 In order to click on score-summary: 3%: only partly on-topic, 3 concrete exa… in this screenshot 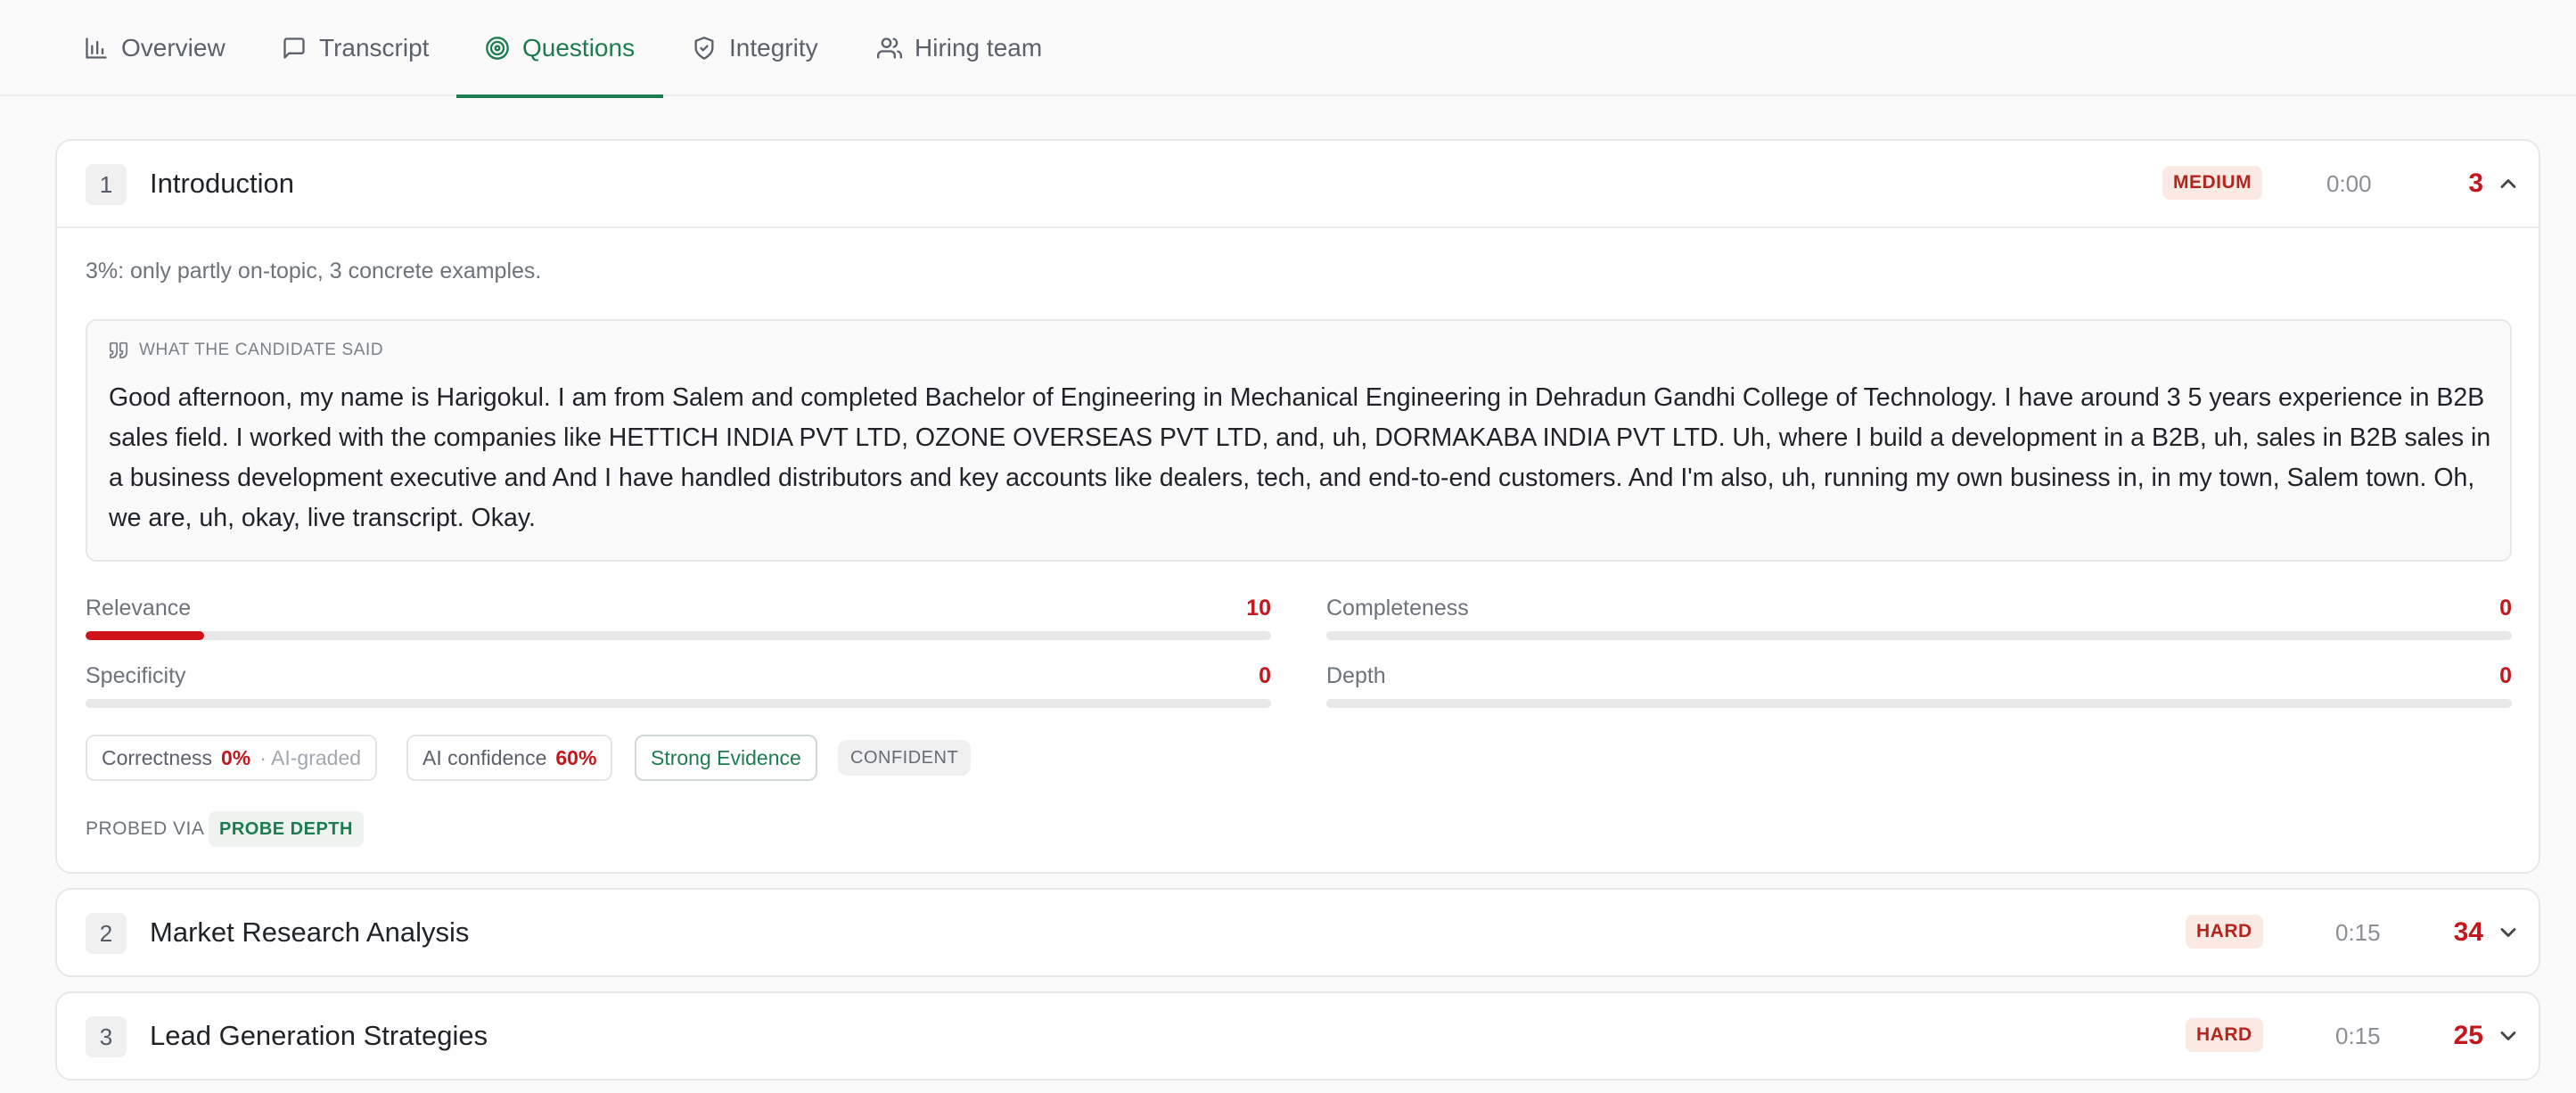, I will do `click(314, 271)`.